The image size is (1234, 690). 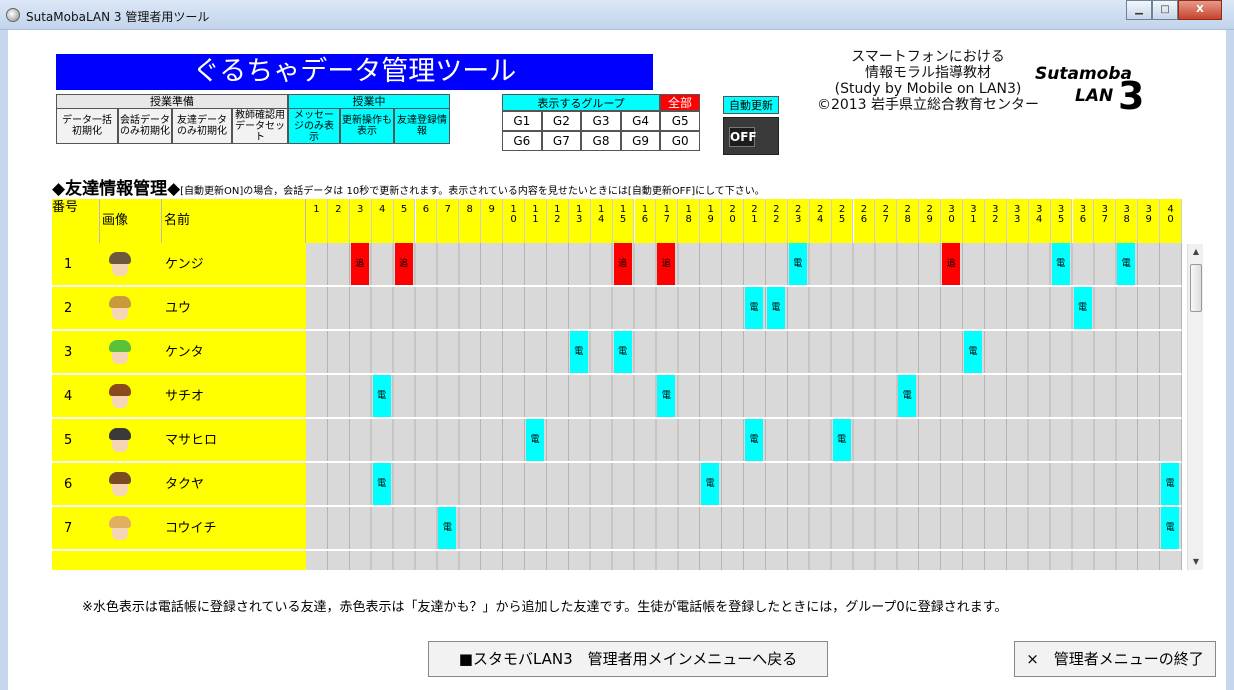 I want to click on col-header-number: 3 1, so click(x=974, y=221).